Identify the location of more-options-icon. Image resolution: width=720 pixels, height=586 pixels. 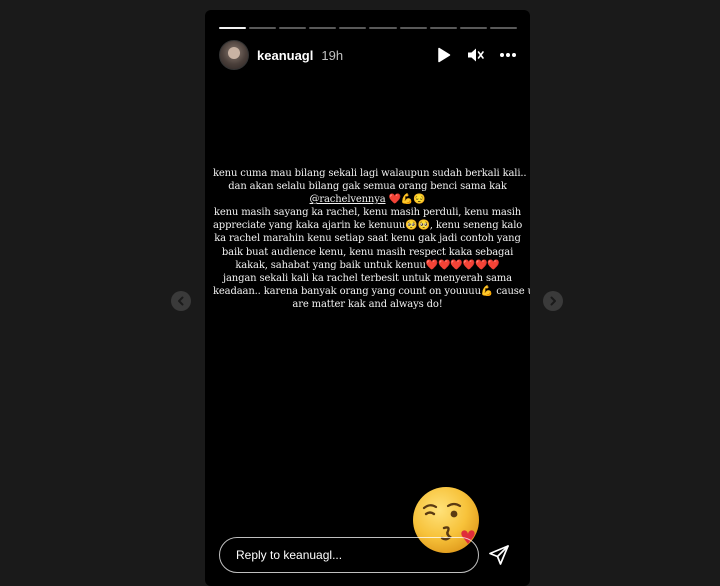
(508, 55).